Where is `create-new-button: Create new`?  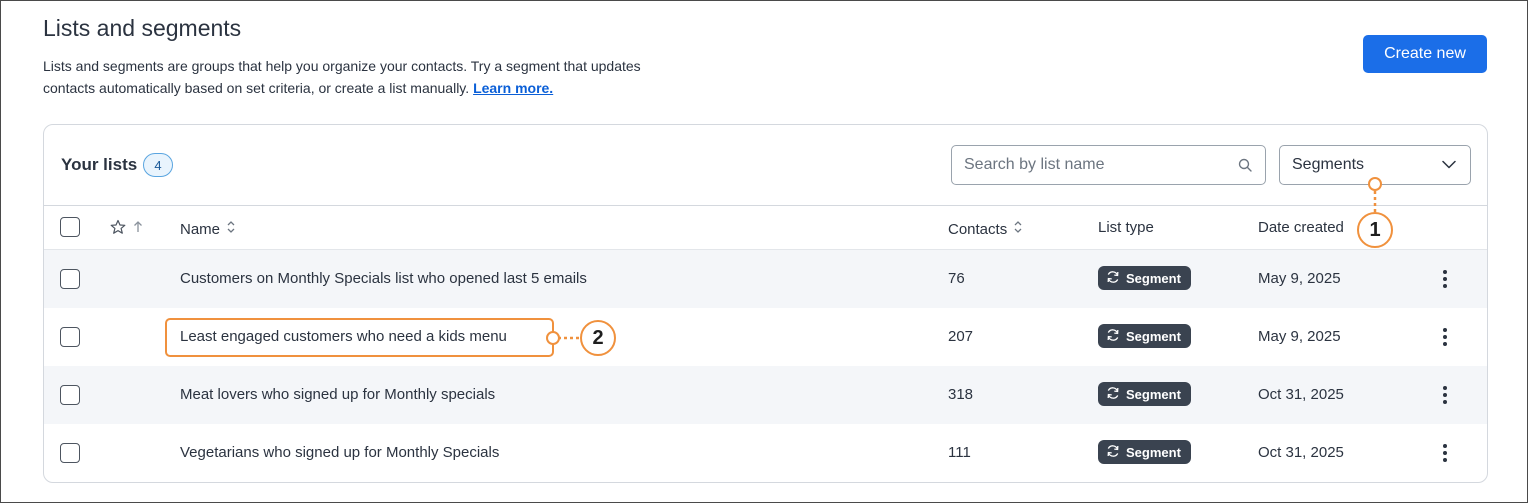
create-new-button: Create new is located at coordinates (1425, 54).